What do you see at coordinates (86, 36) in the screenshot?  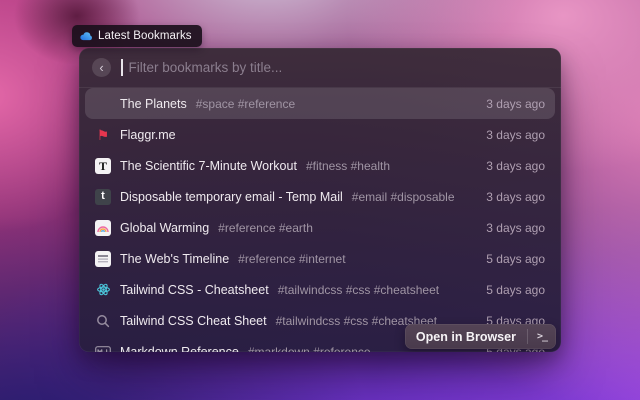 I see `cloud-icon` at bounding box center [86, 36].